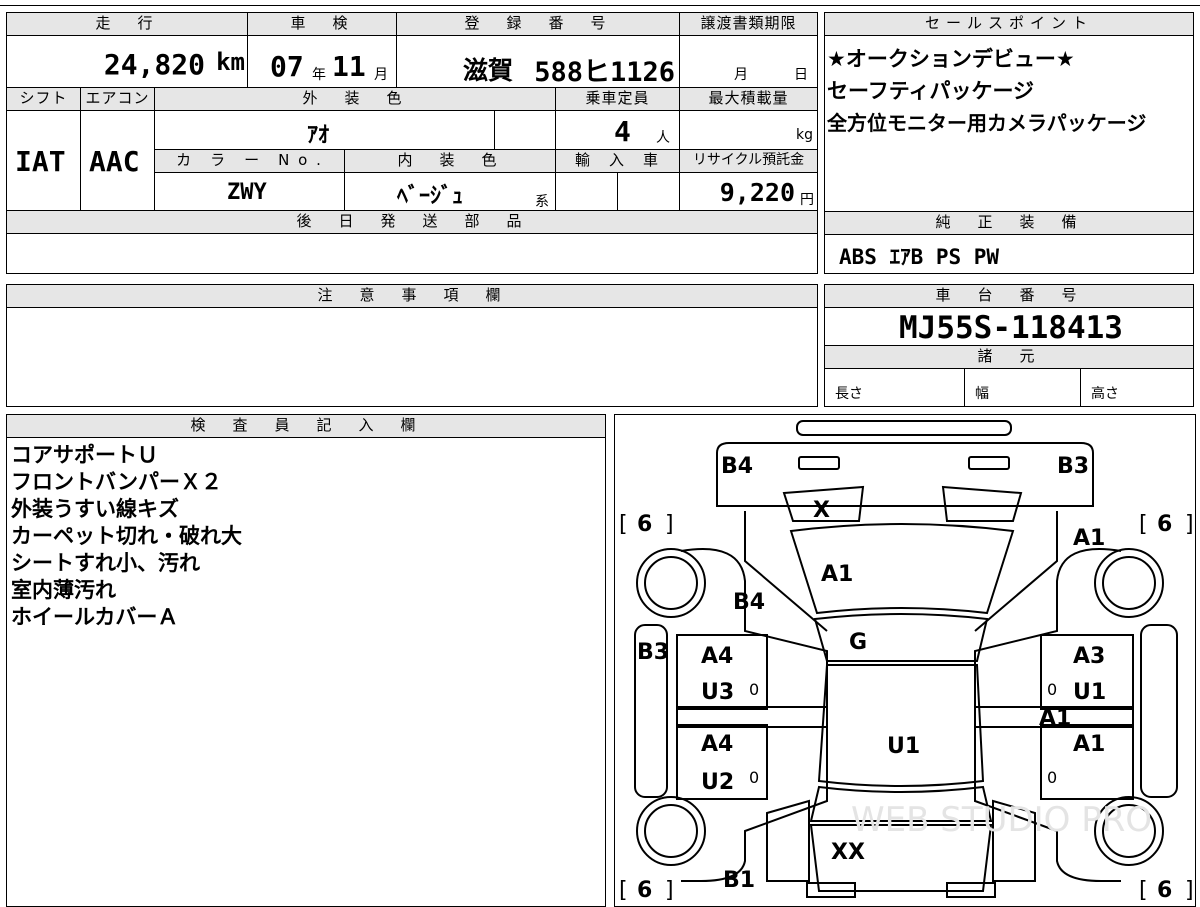  What do you see at coordinates (538, 24) in the screenshot?
I see `header-registration: 登 録 番 号` at bounding box center [538, 24].